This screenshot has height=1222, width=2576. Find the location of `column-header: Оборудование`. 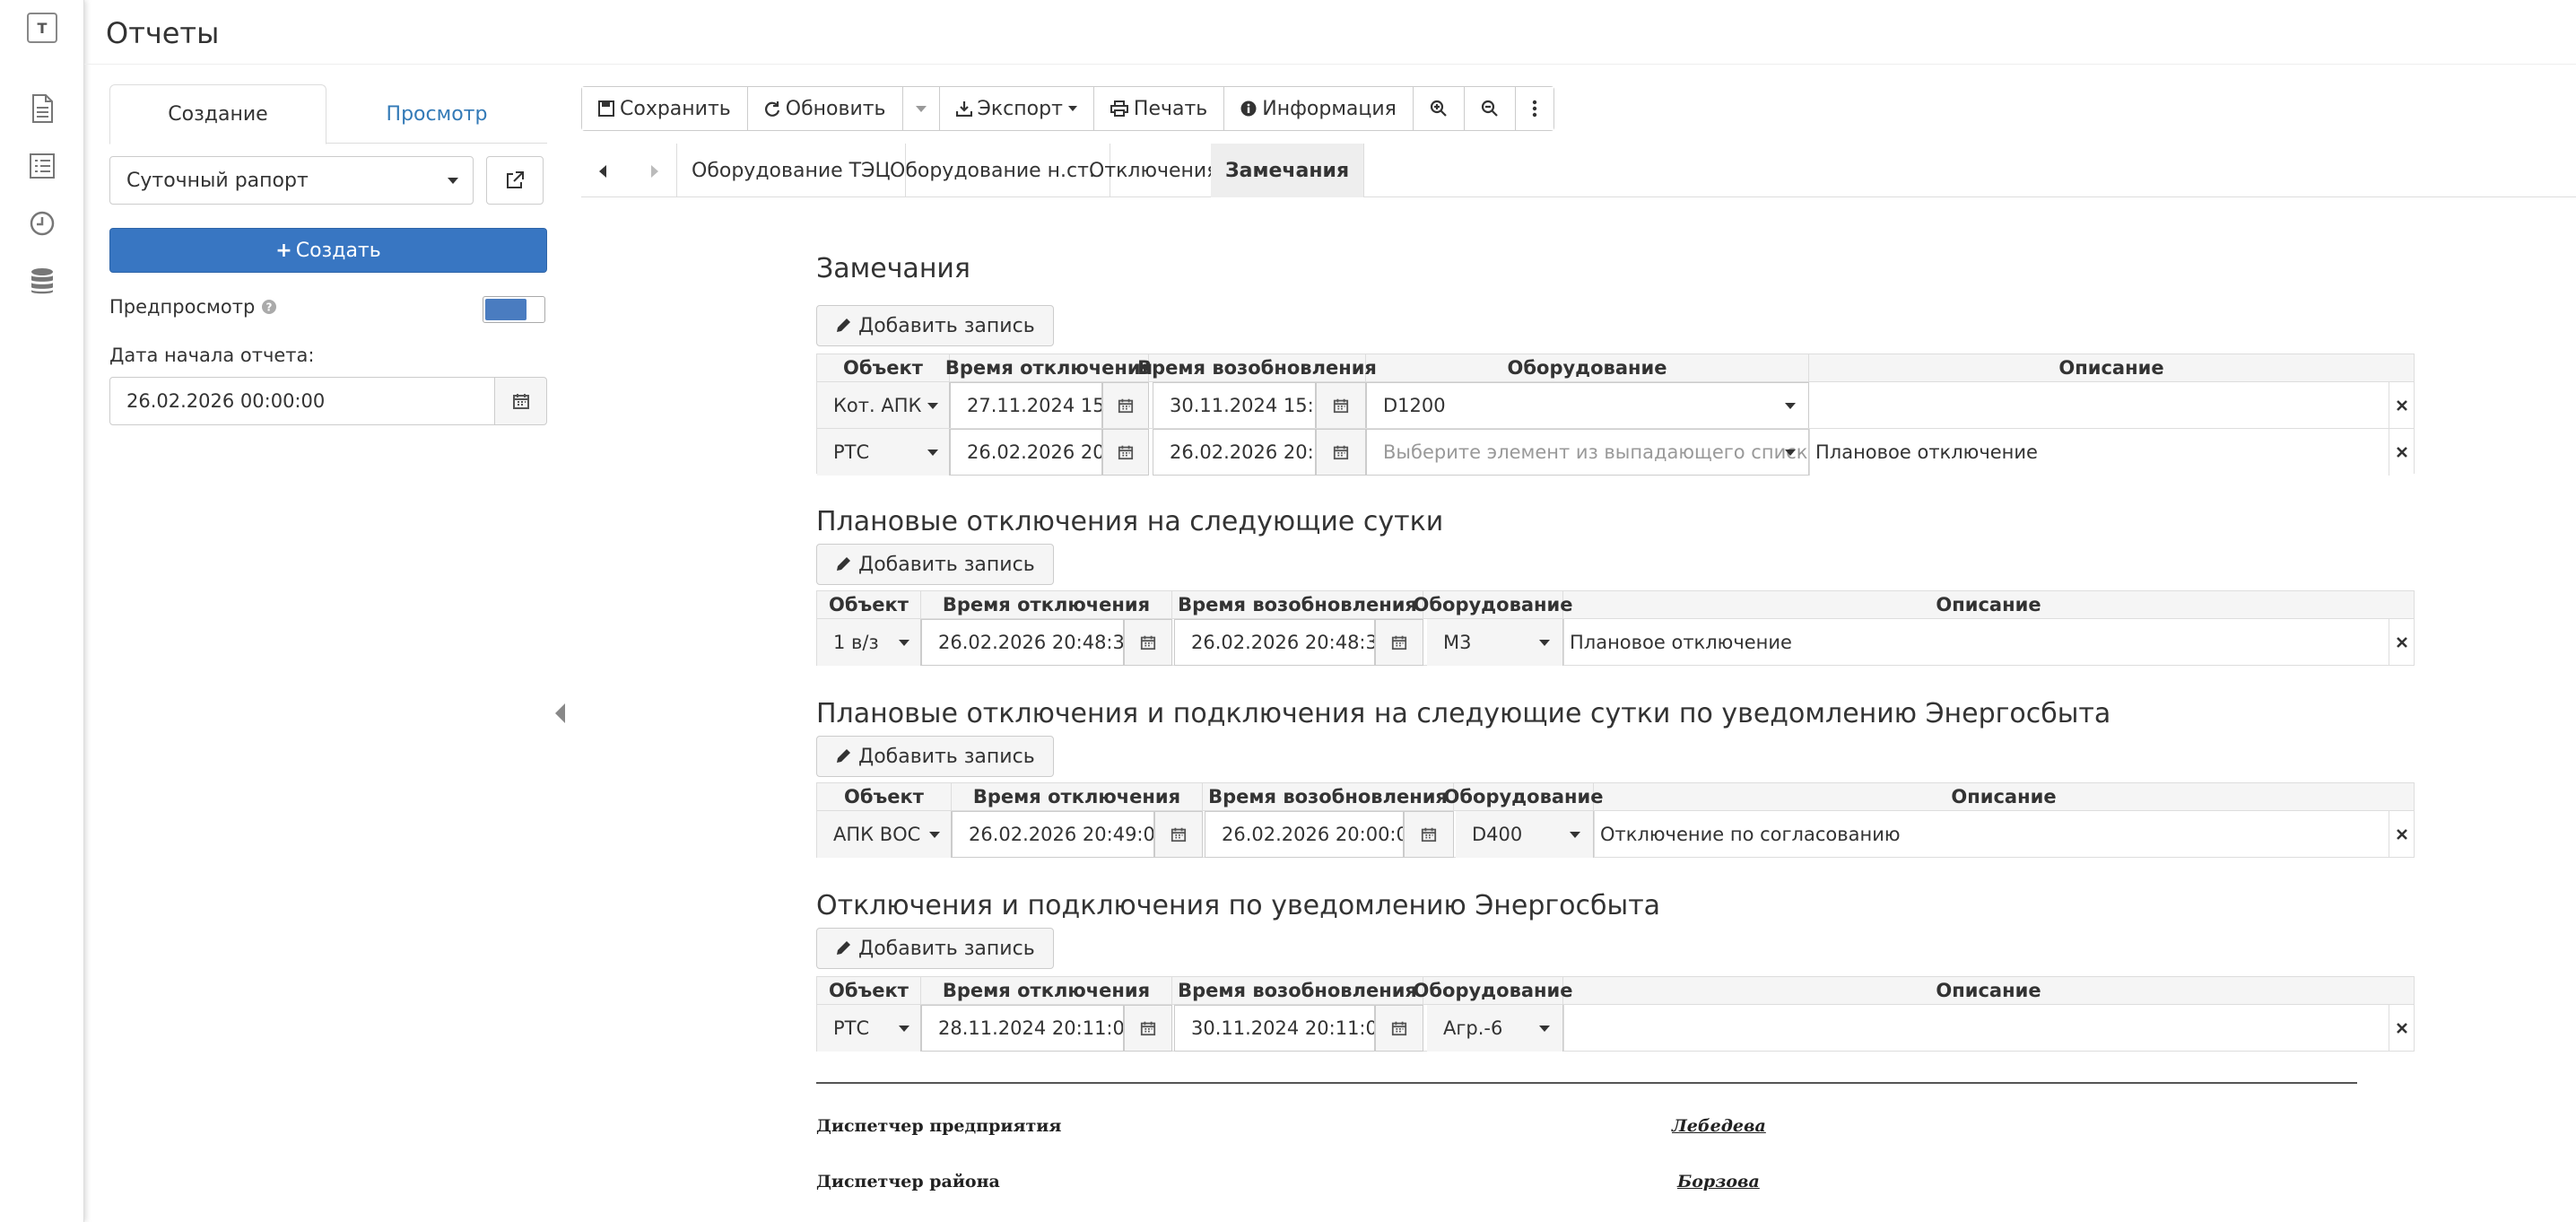

column-header: Оборудование is located at coordinates (1493, 604).